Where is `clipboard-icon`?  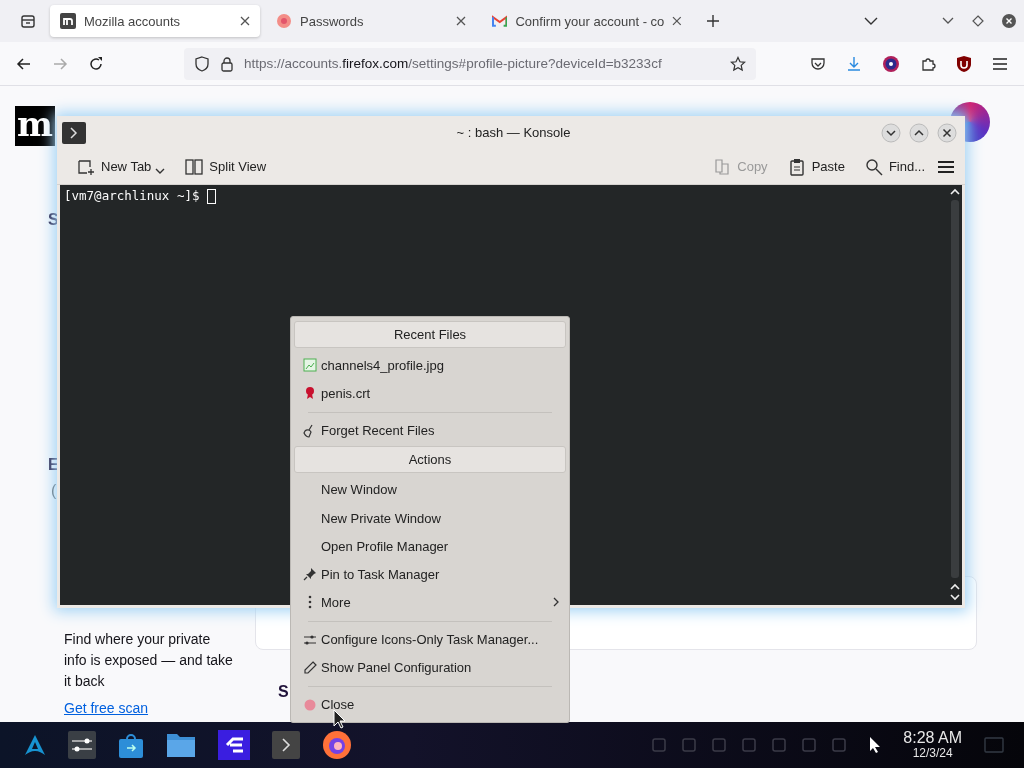 clipboard-icon is located at coordinates (796, 166).